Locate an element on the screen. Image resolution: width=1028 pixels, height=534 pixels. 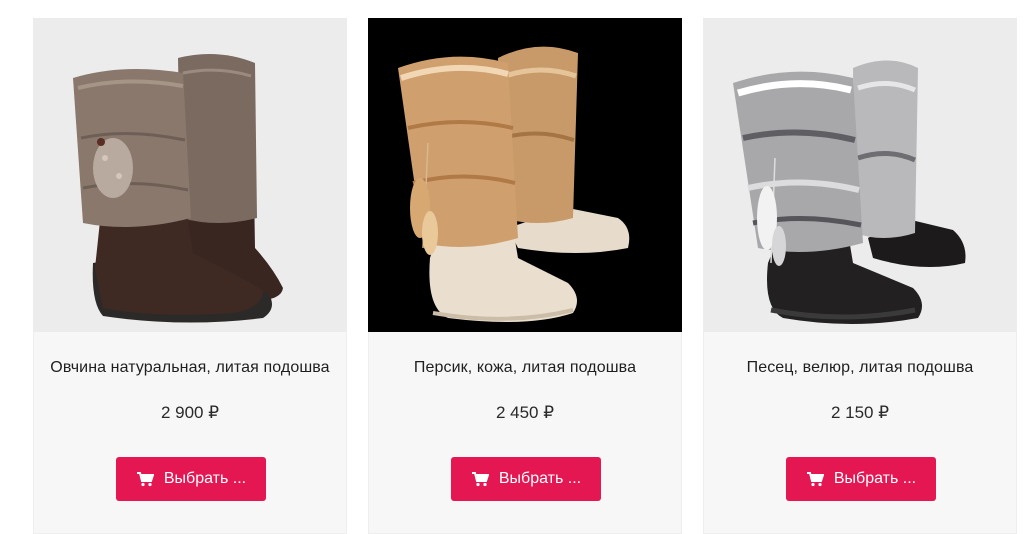
product-price: 2 900 ₽ is located at coordinates (190, 412).